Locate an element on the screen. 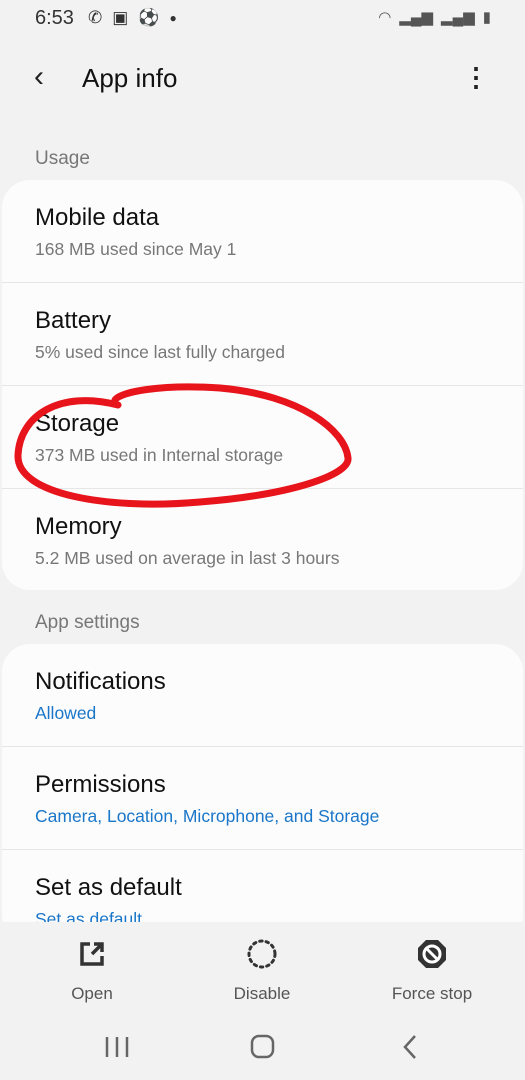 Image resolution: width=525 pixels, height=1080 pixels. item-title: Battery is located at coordinates (73, 320).